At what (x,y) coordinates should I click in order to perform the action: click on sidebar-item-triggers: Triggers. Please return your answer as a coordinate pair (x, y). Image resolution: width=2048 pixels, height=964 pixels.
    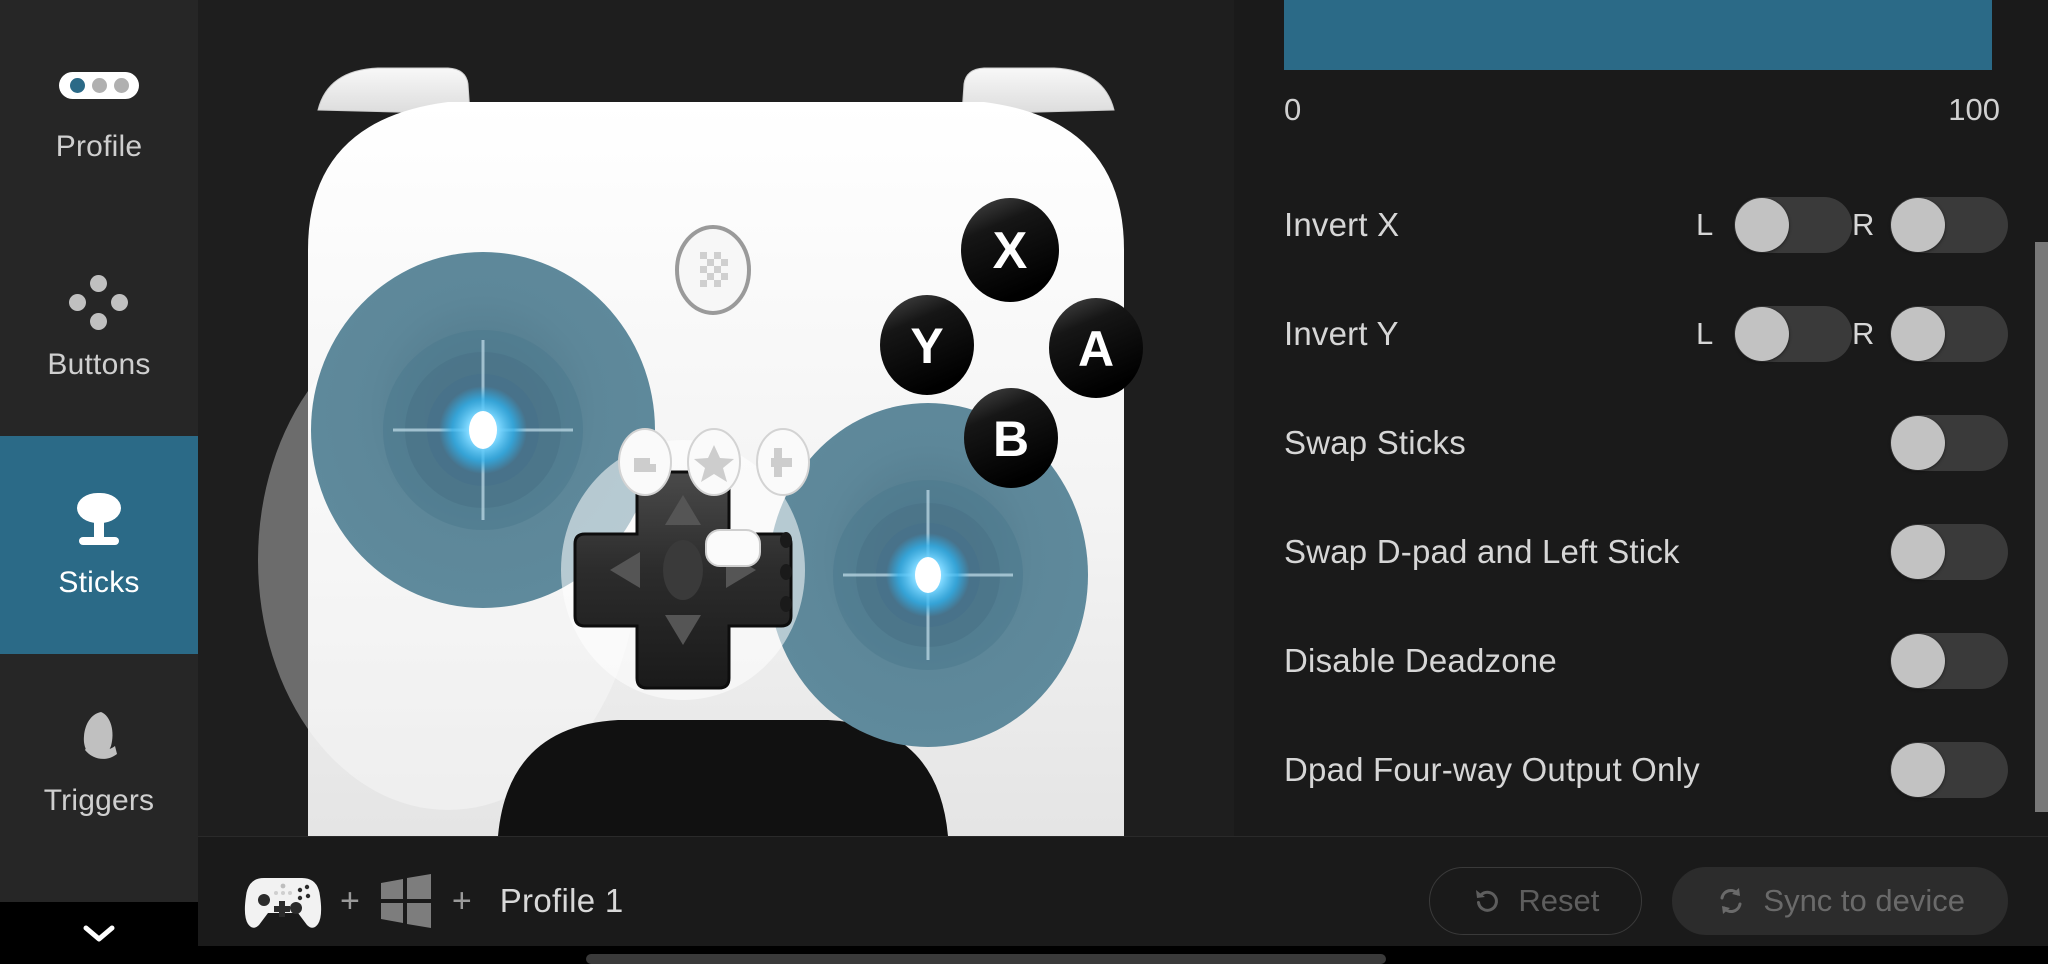
    Looking at the image, I should click on (99, 763).